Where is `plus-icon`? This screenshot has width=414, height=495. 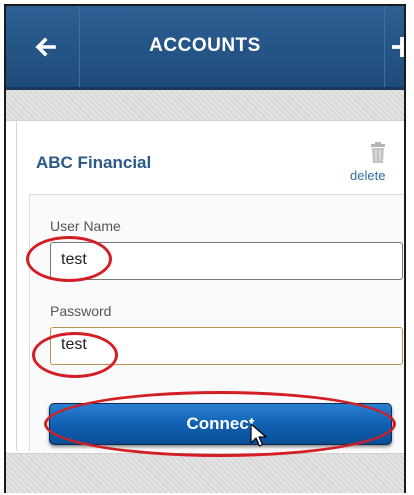 plus-icon is located at coordinates (398, 47).